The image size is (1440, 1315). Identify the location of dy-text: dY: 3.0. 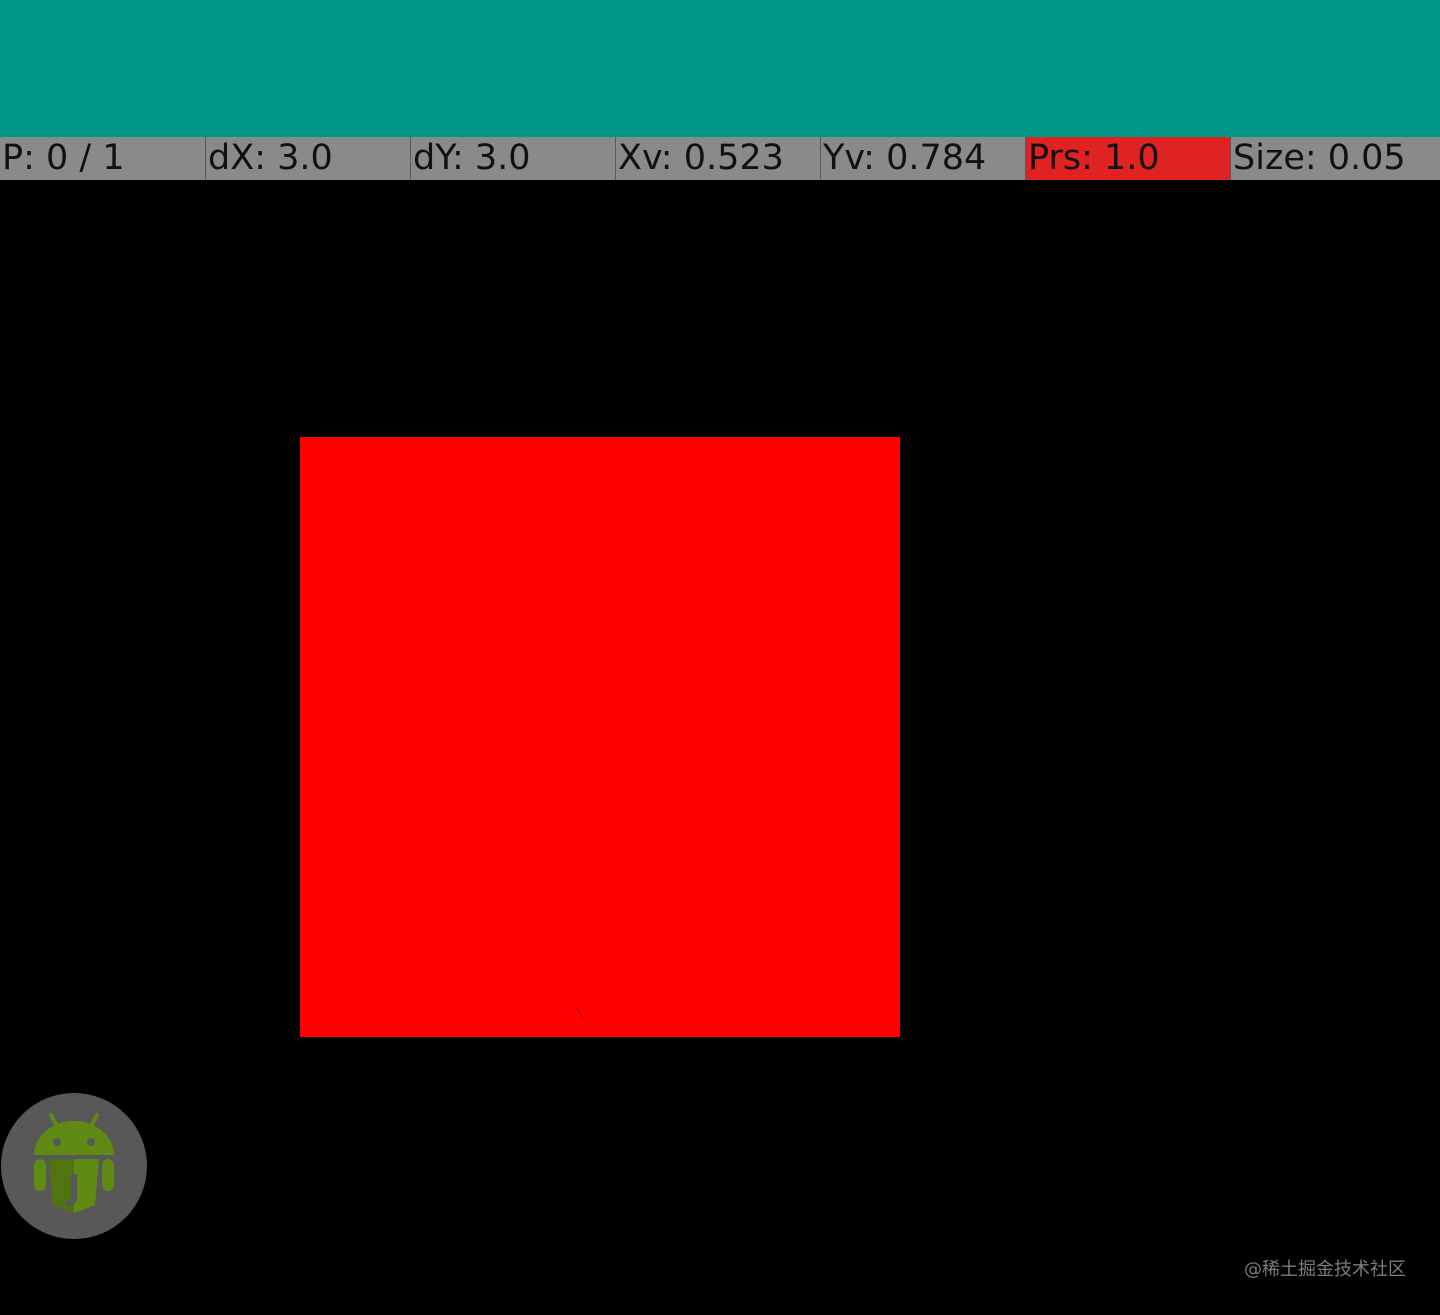
(472, 158).